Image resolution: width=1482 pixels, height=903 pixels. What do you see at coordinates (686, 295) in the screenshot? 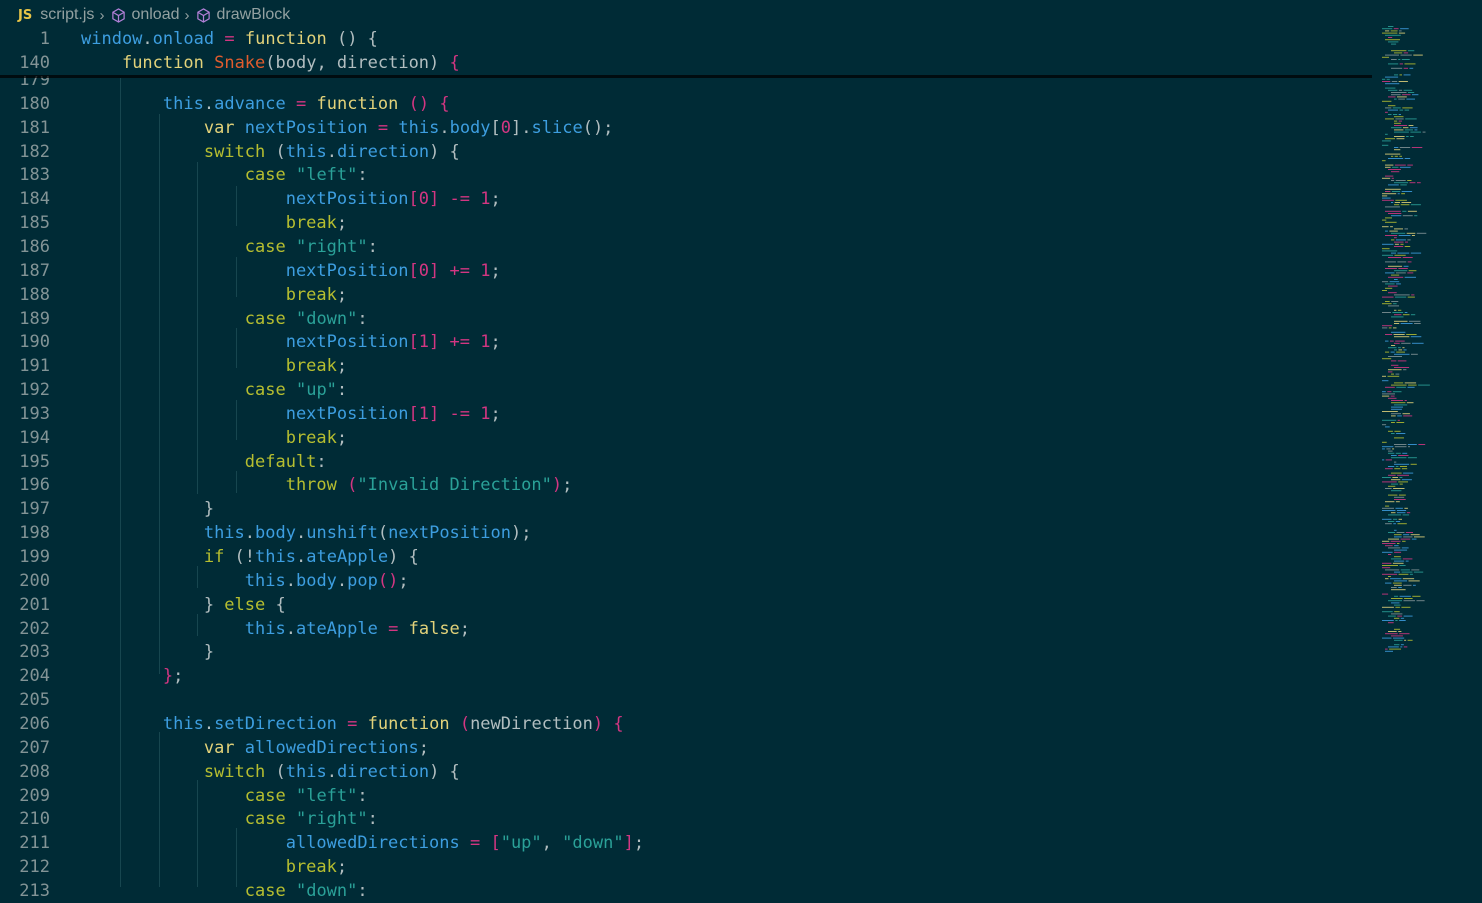
I see `code-line: 188 break;` at bounding box center [686, 295].